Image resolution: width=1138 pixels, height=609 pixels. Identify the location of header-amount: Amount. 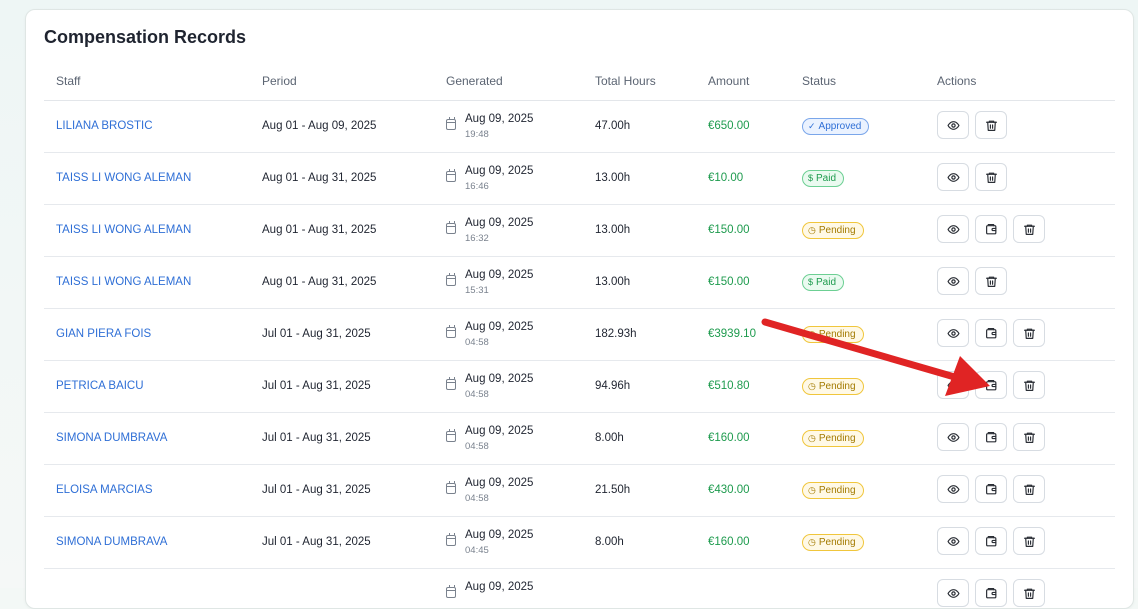
(729, 81).